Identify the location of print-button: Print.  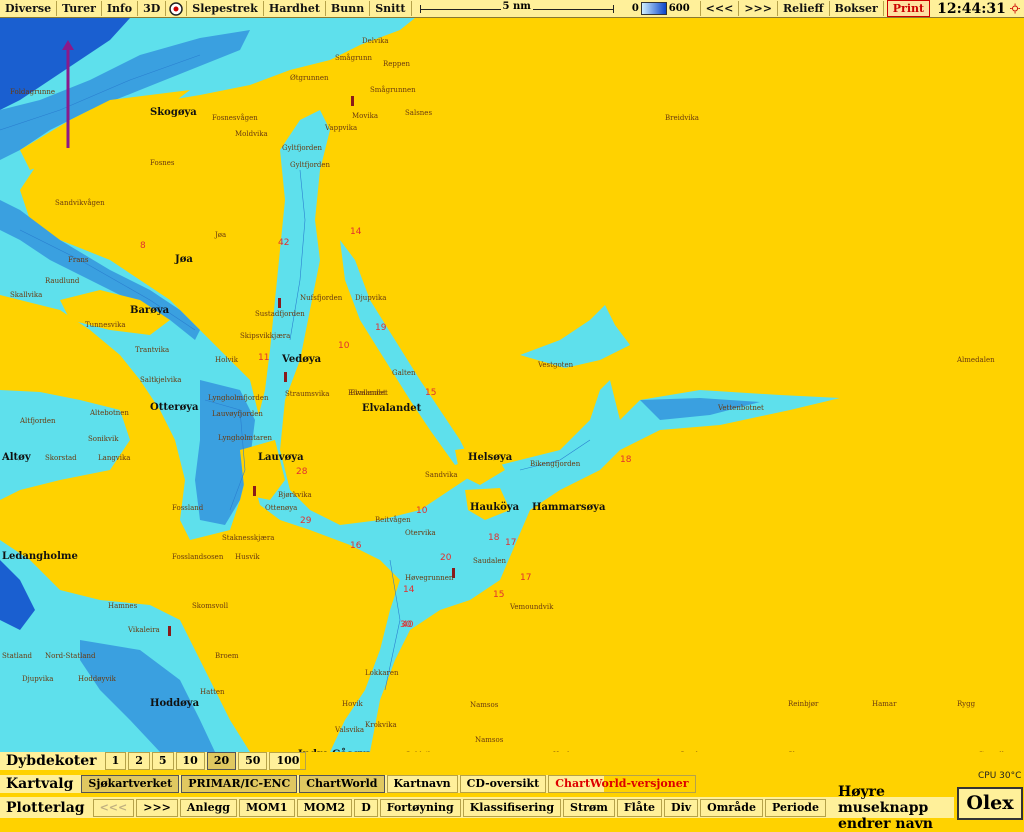
(908, 8).